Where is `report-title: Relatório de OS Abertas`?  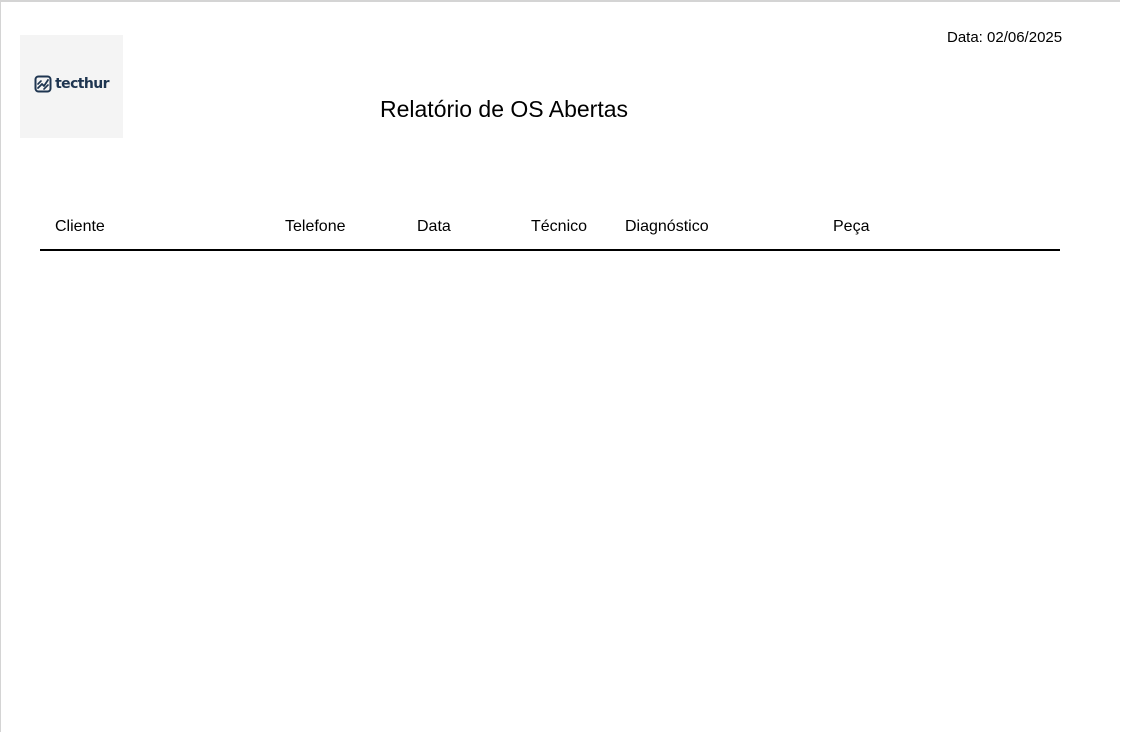 report-title: Relatório de OS Abertas is located at coordinates (504, 109).